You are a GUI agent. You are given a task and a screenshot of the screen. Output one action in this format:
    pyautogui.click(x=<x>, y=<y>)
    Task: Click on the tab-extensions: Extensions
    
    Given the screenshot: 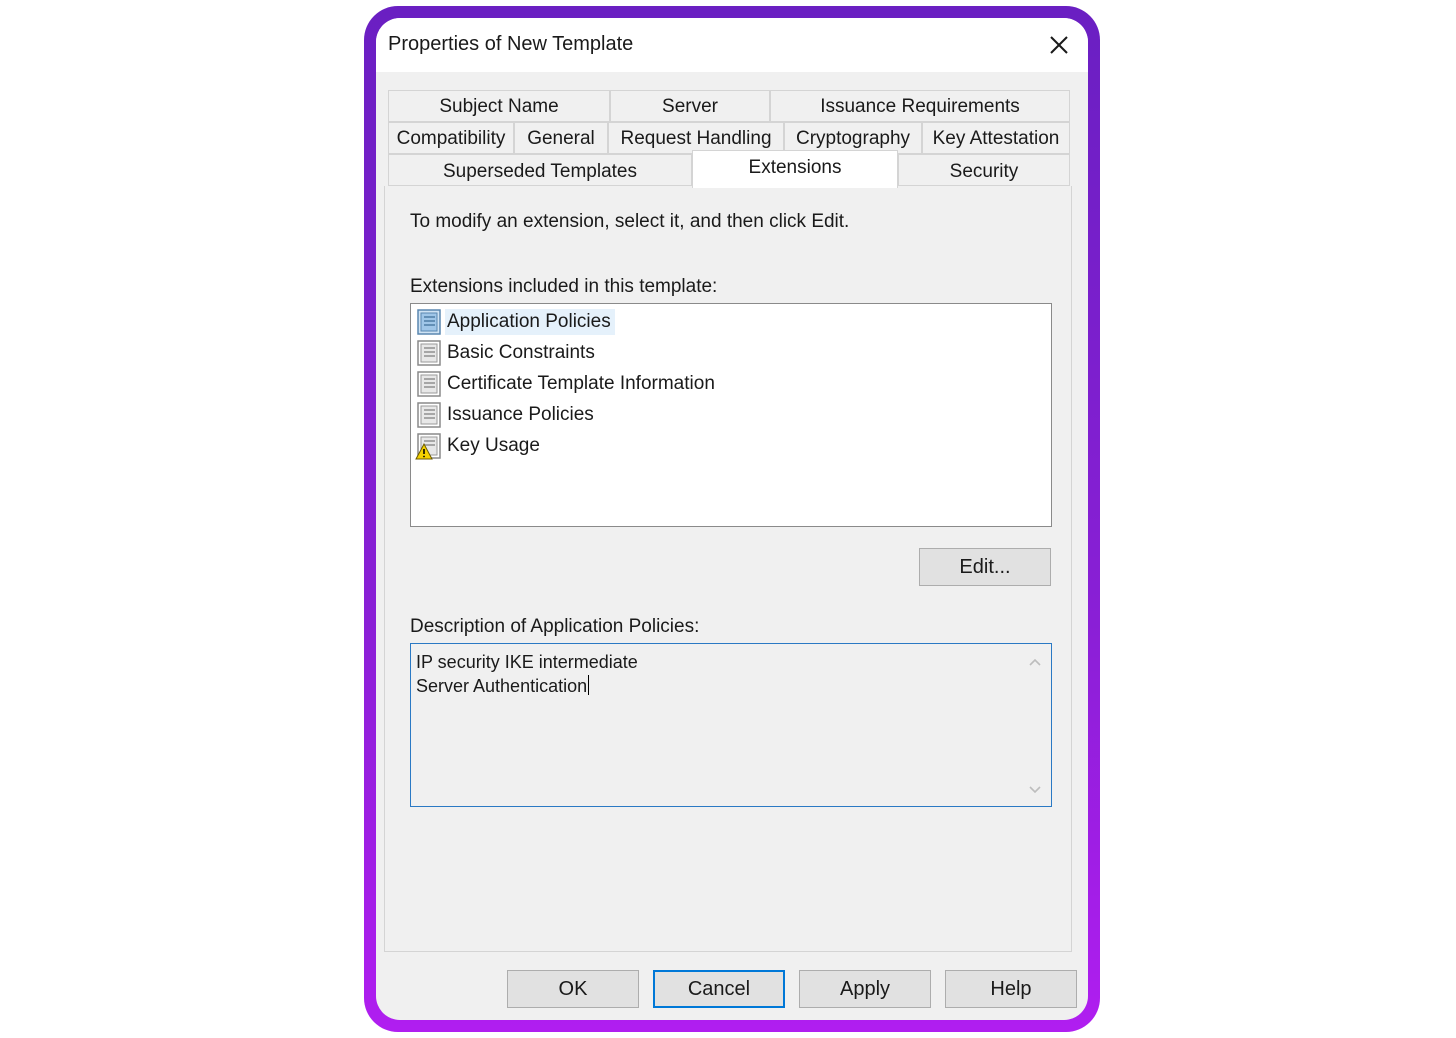 What is the action you would take?
    pyautogui.click(x=795, y=169)
    